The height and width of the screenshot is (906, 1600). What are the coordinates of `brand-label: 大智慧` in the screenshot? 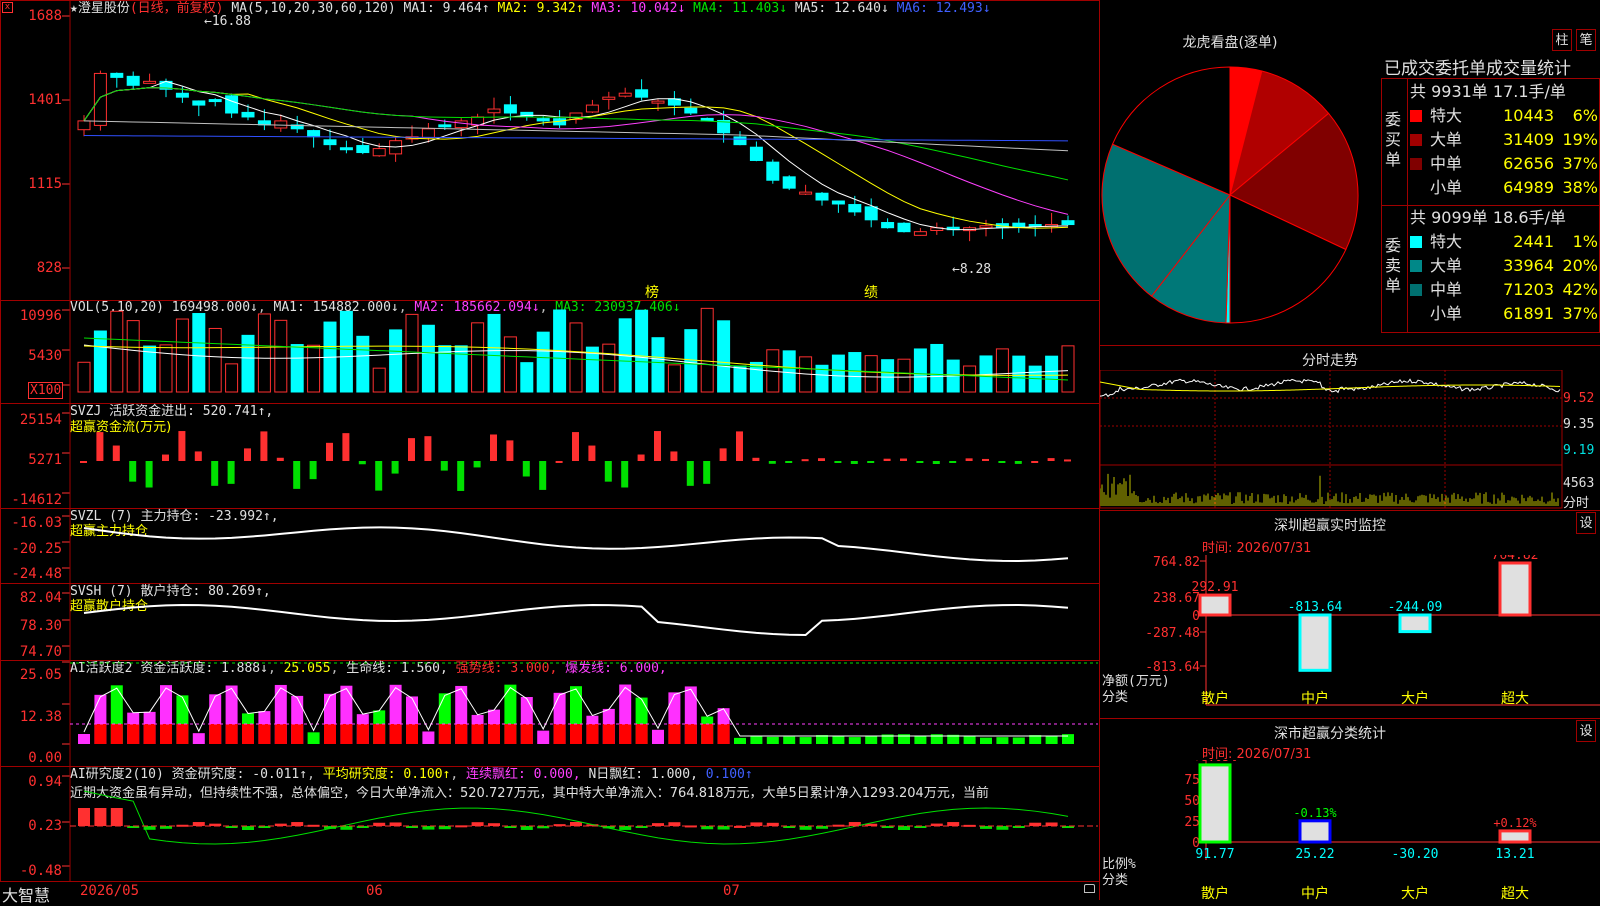 It's located at (26, 894).